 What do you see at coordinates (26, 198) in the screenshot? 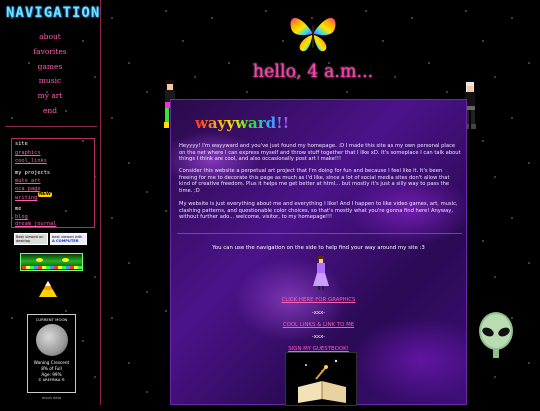
I see `site-link-writing: writing` at bounding box center [26, 198].